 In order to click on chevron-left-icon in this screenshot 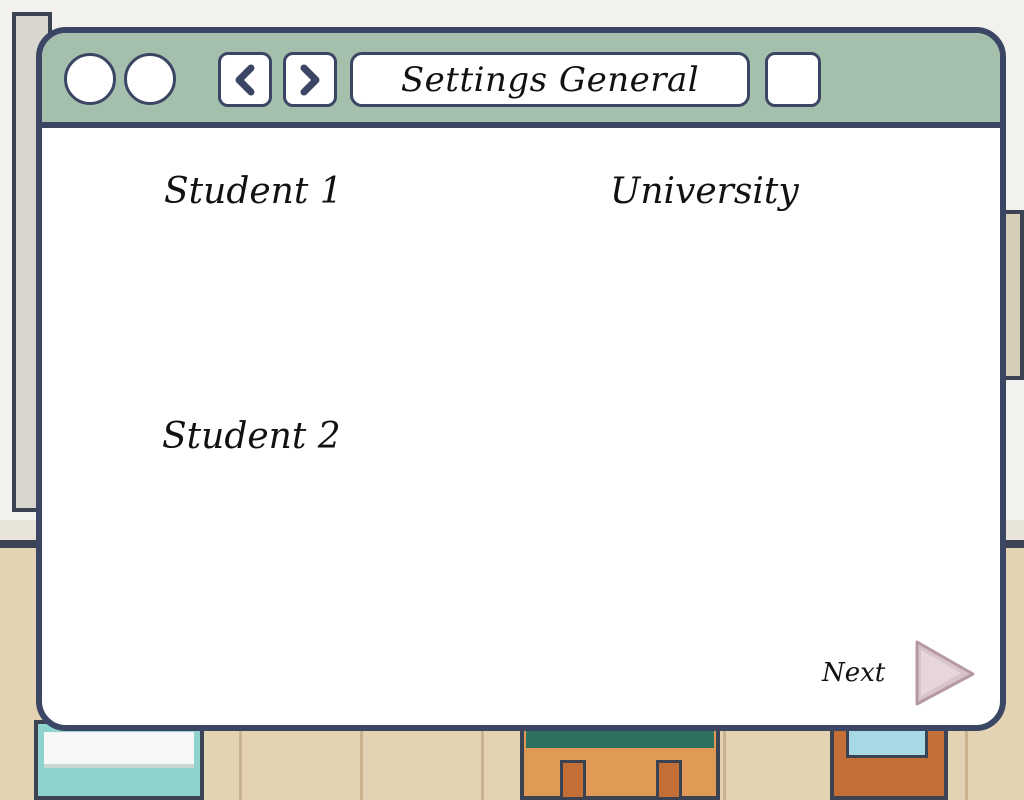, I will do `click(245, 79)`.